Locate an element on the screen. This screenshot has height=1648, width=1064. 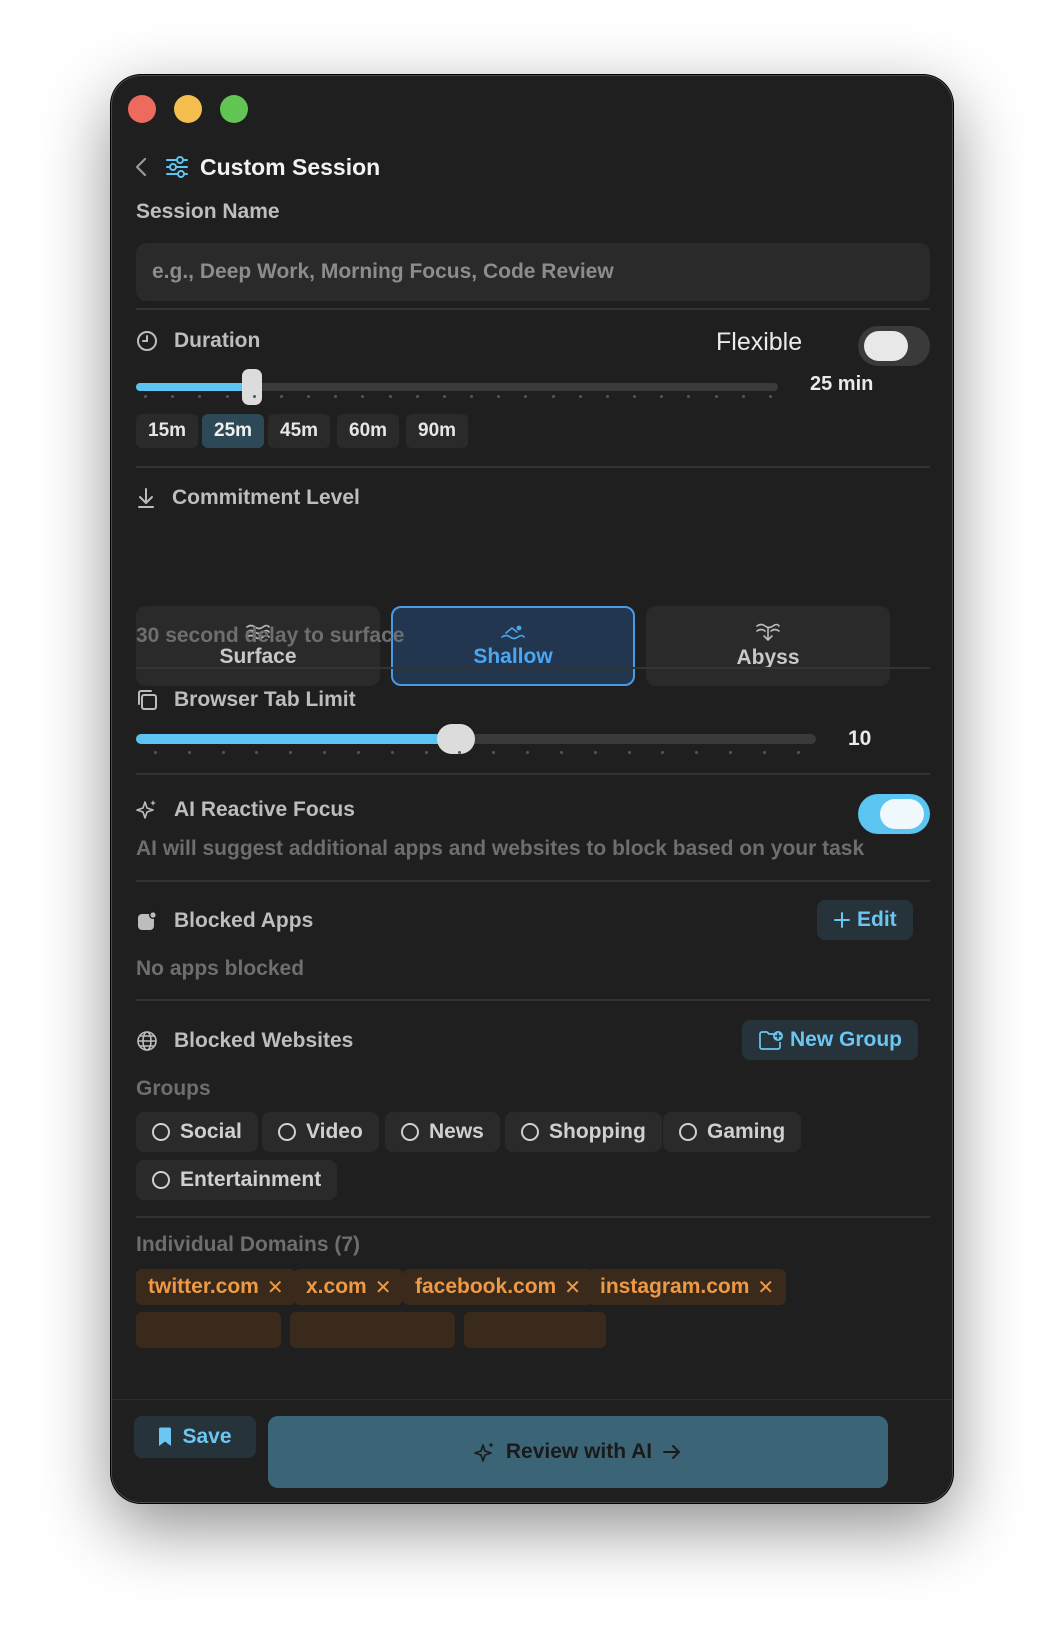
duration-slider is located at coordinates (457, 387).